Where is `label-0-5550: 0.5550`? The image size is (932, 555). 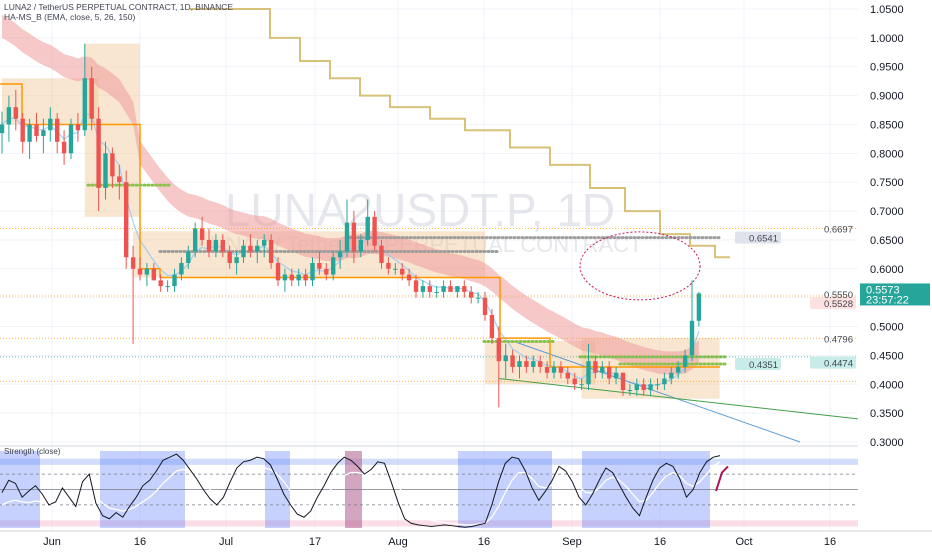 label-0-5550: 0.5550 is located at coordinates (838, 295).